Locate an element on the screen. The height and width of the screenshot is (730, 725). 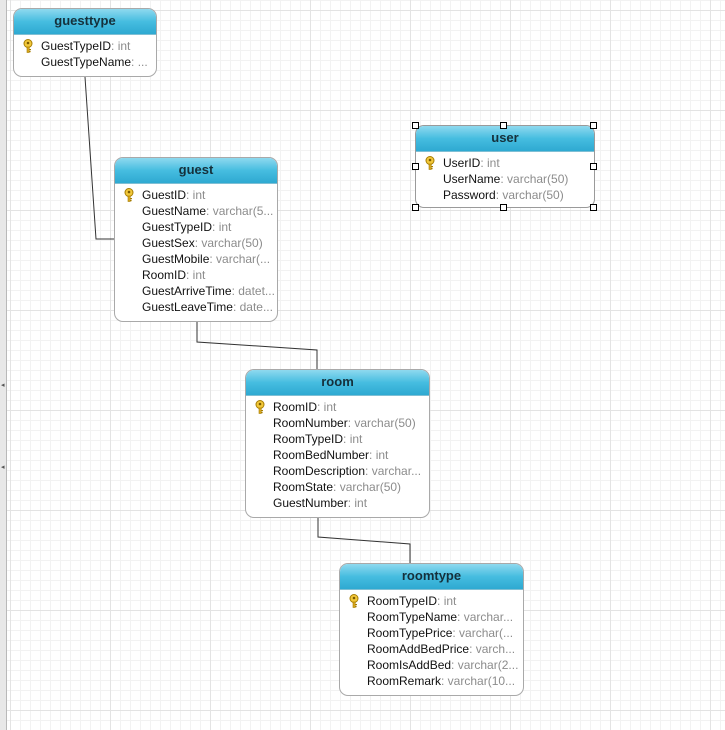
left-panel-splitter: ◂ ◂ is located at coordinates (3, 365).